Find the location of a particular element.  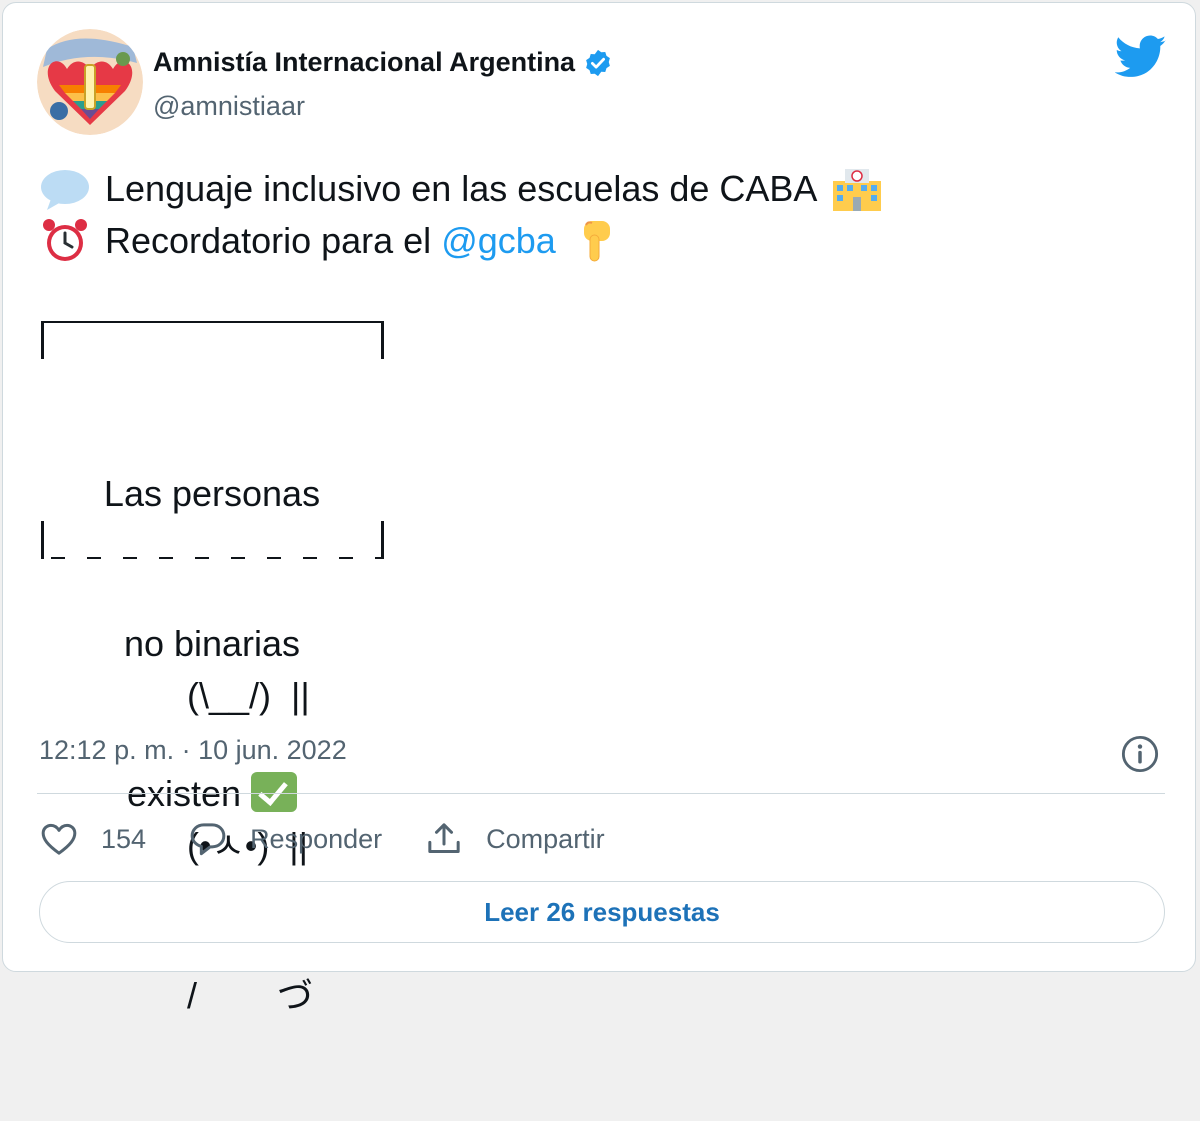

share-icon is located at coordinates (444, 838).